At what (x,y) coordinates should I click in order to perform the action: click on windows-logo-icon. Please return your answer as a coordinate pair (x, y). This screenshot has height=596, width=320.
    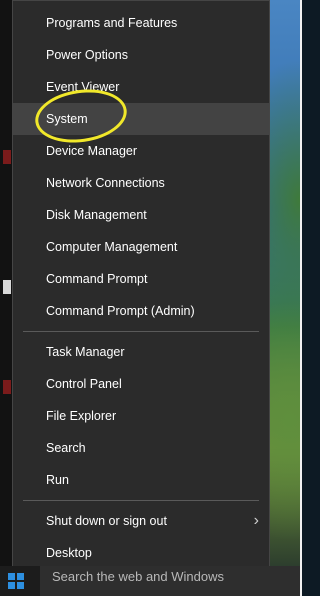
    Looking at the image, I should click on (16, 581).